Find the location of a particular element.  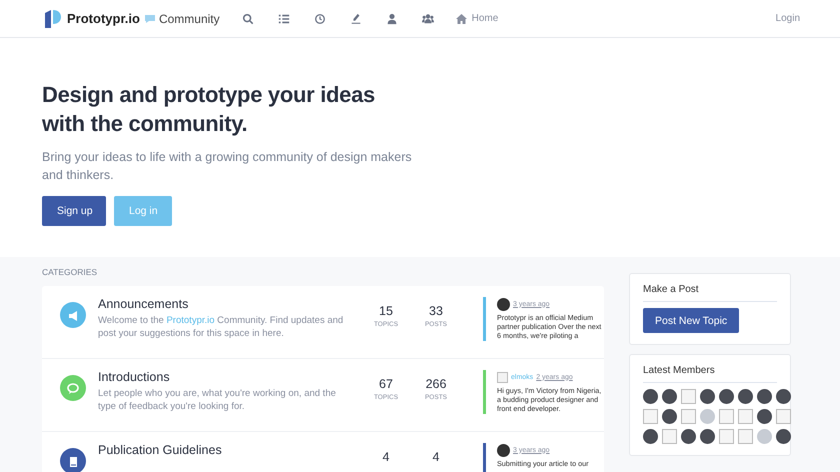

category-description: Let people who you are, what you're working on, and the type of feedback you're looking for. is located at coordinates (217, 400).